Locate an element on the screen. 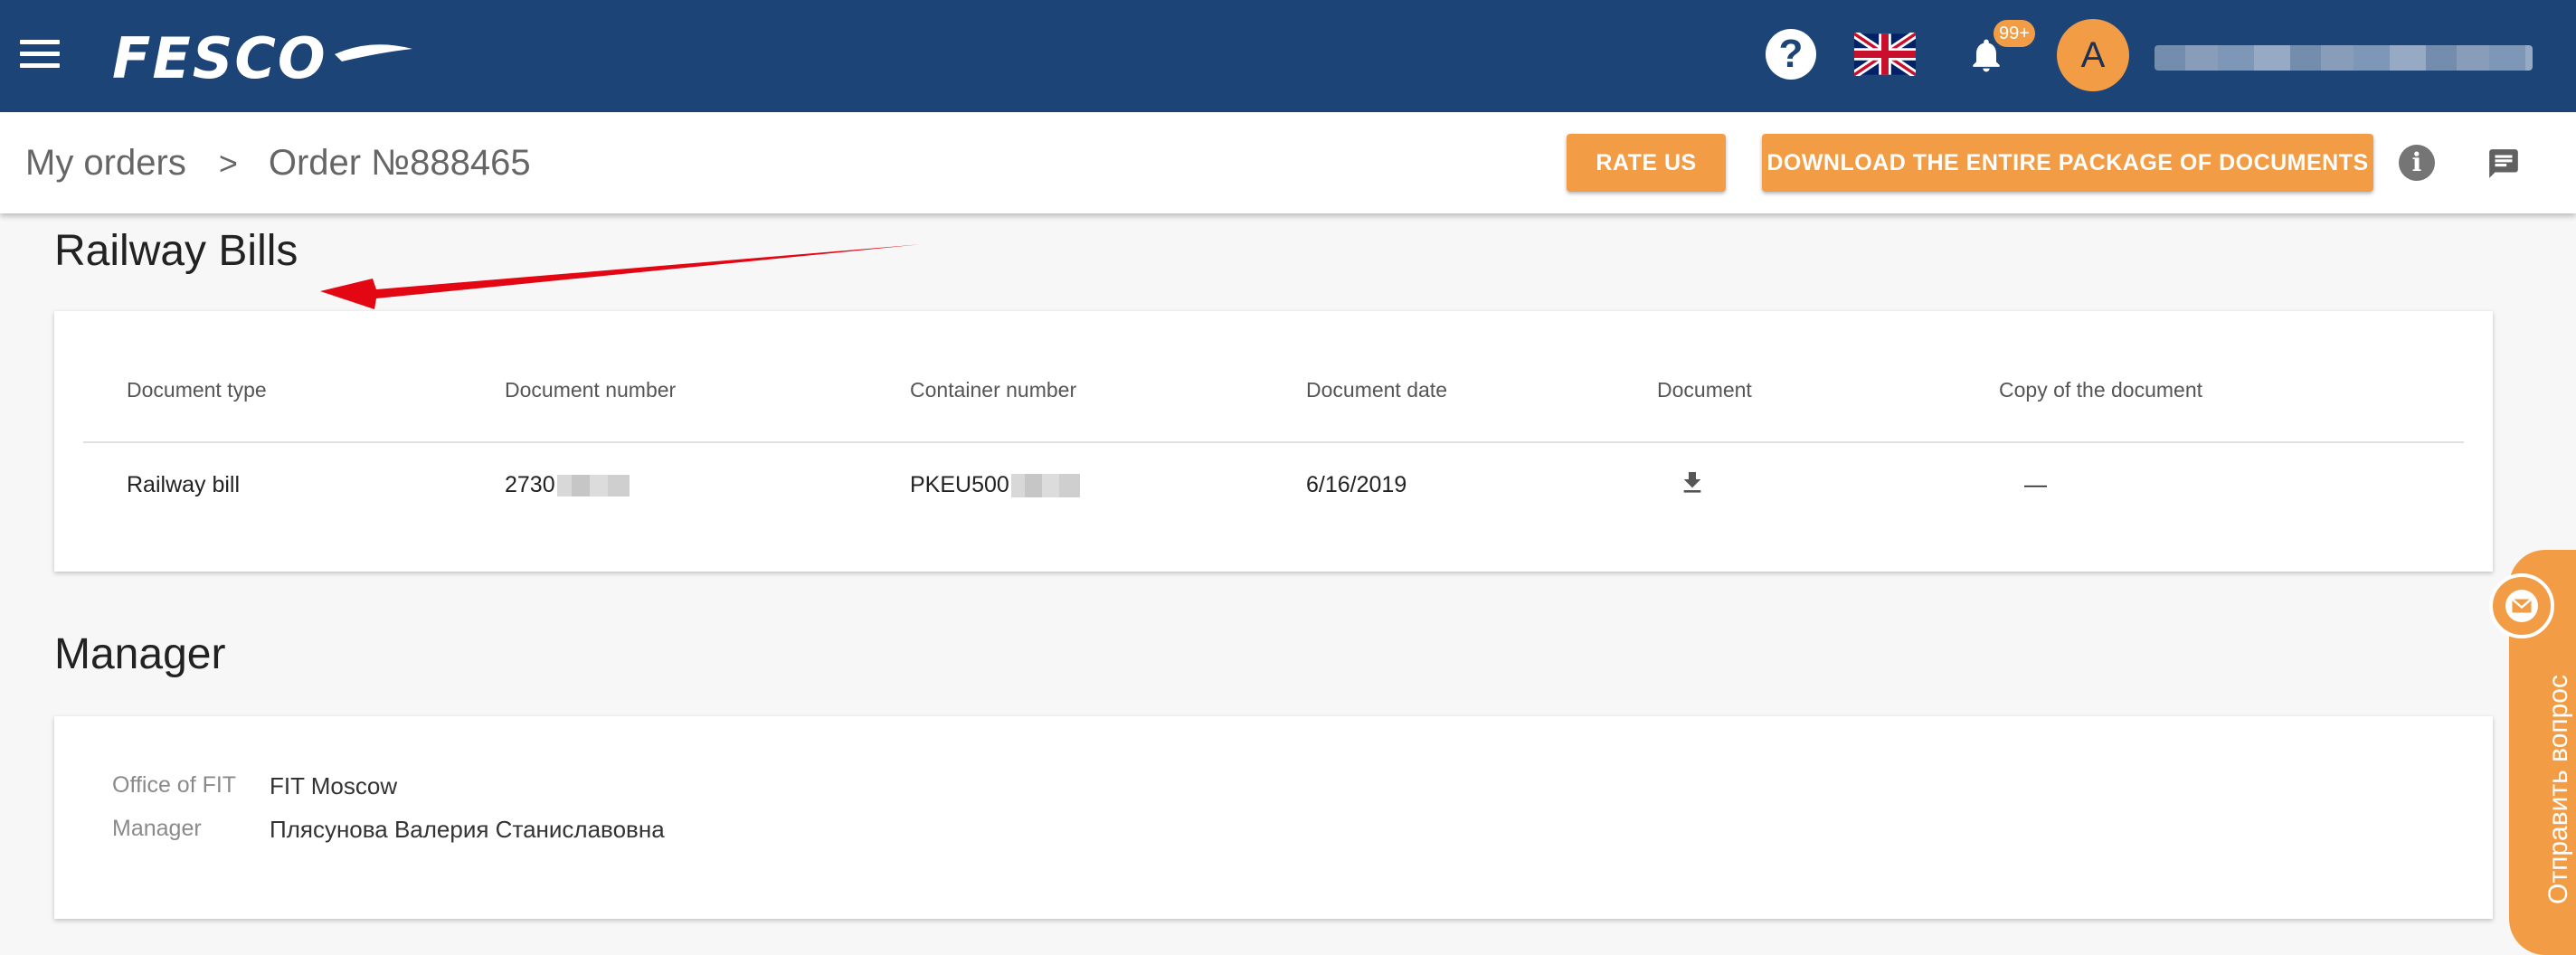 The width and height of the screenshot is (2576, 955). column-header-document-type: Document type is located at coordinates (197, 390).